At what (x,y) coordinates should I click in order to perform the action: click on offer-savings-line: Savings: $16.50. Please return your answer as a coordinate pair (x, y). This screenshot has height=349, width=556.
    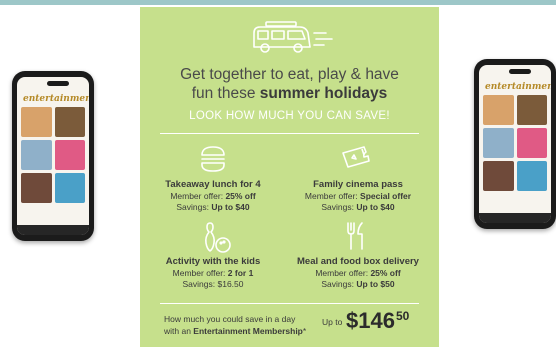
    Looking at the image, I should click on (213, 284).